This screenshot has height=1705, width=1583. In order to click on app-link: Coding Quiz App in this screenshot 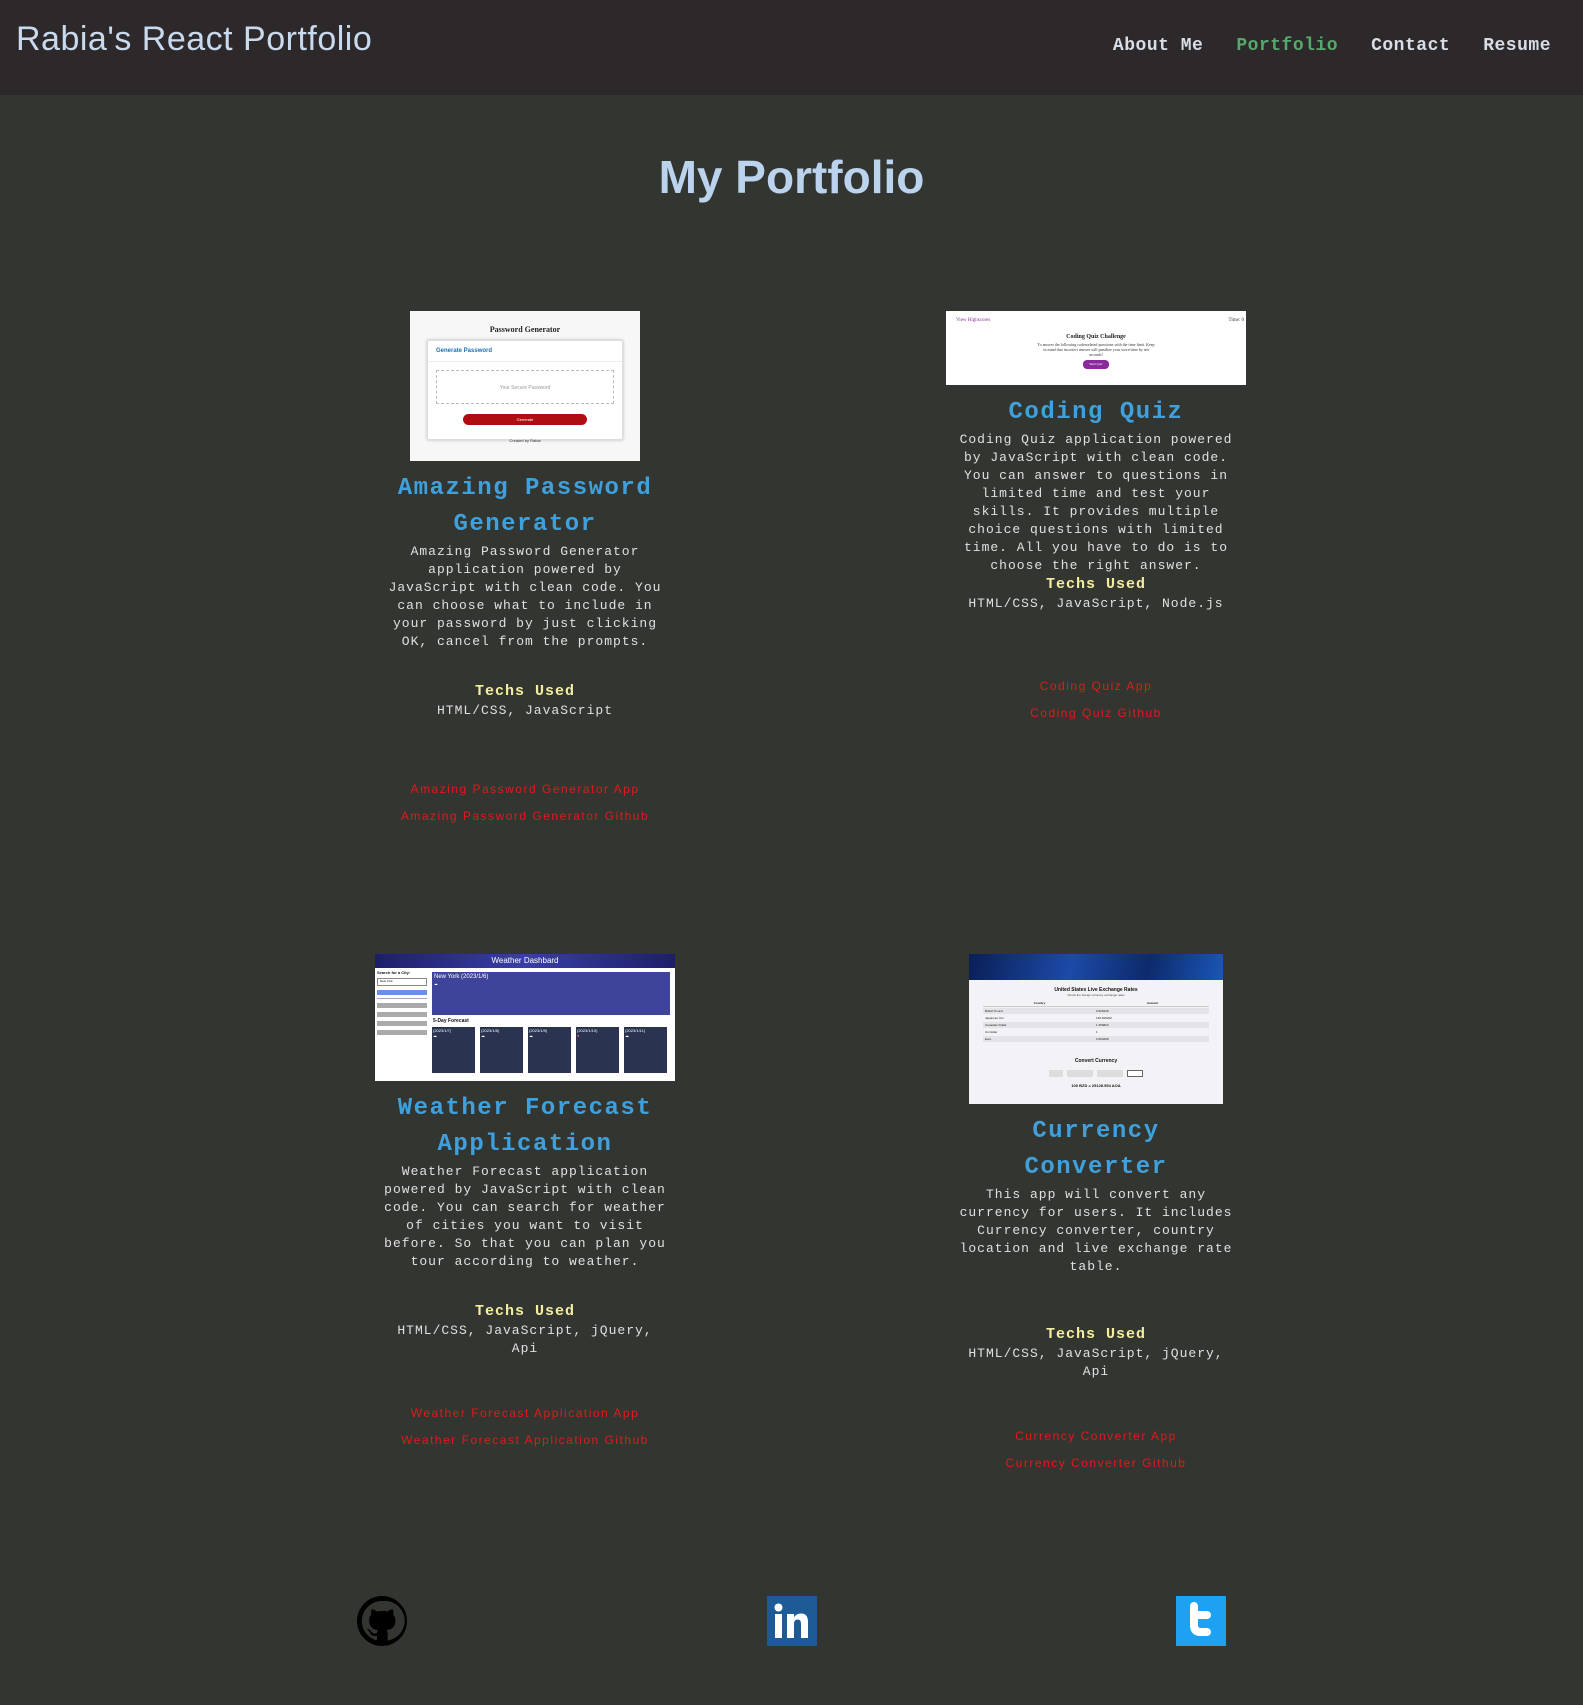, I will do `click(1096, 686)`.